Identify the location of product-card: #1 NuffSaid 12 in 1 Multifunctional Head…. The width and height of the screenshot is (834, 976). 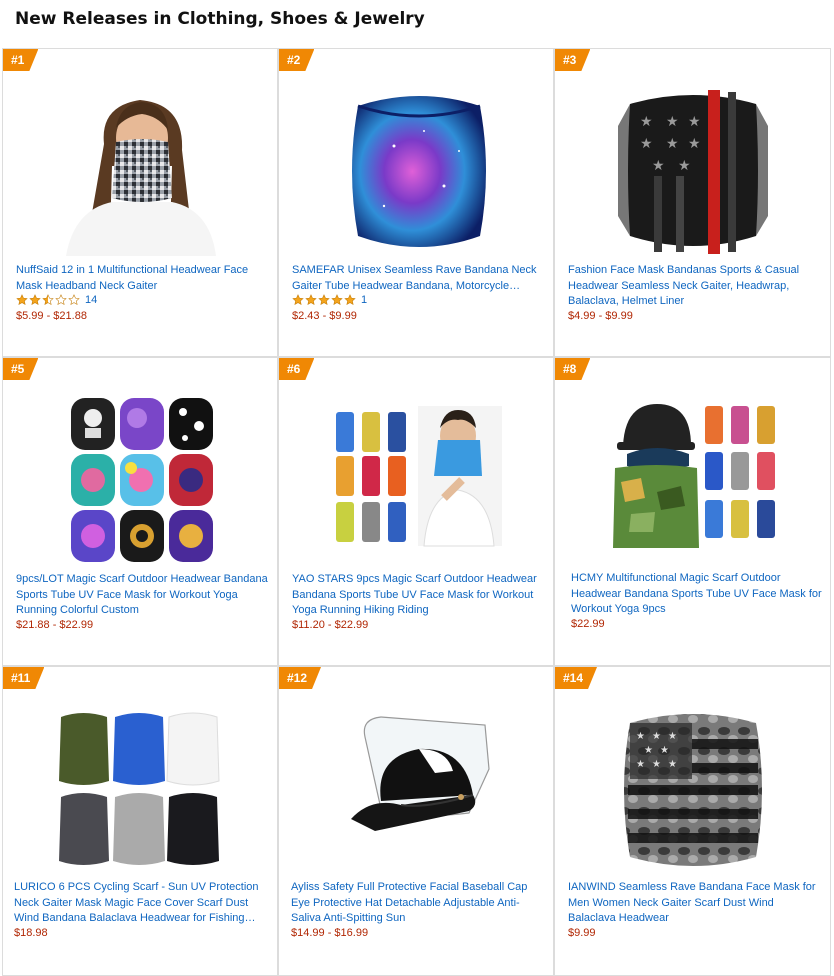
(140, 202).